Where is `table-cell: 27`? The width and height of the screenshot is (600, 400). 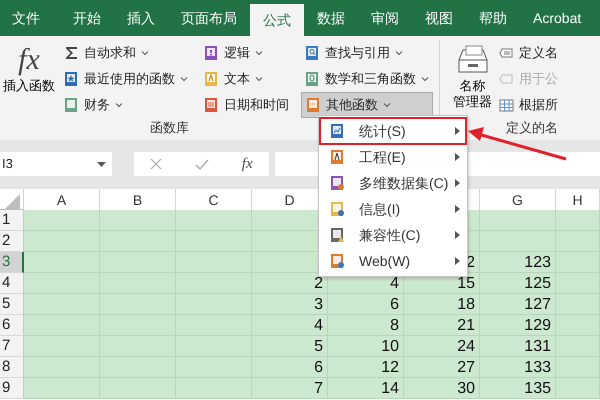 table-cell: 27 is located at coordinates (442, 367).